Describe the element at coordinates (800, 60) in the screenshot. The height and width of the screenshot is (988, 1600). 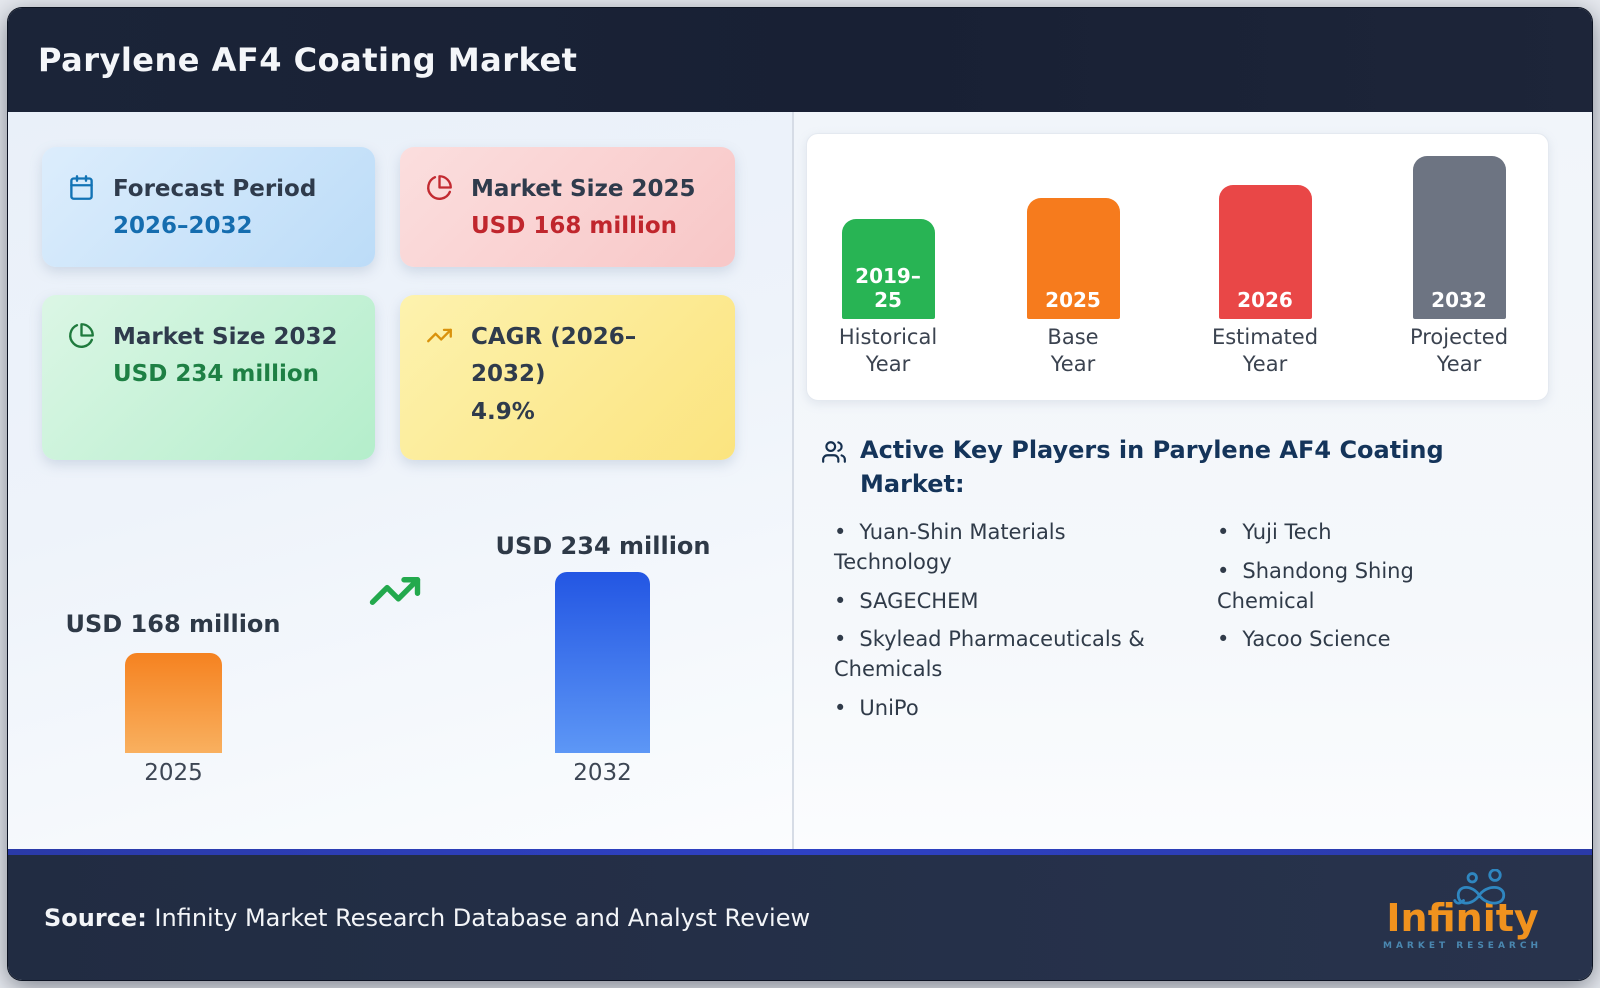
I see `header: Parylene AF4 Coating Market` at that location.